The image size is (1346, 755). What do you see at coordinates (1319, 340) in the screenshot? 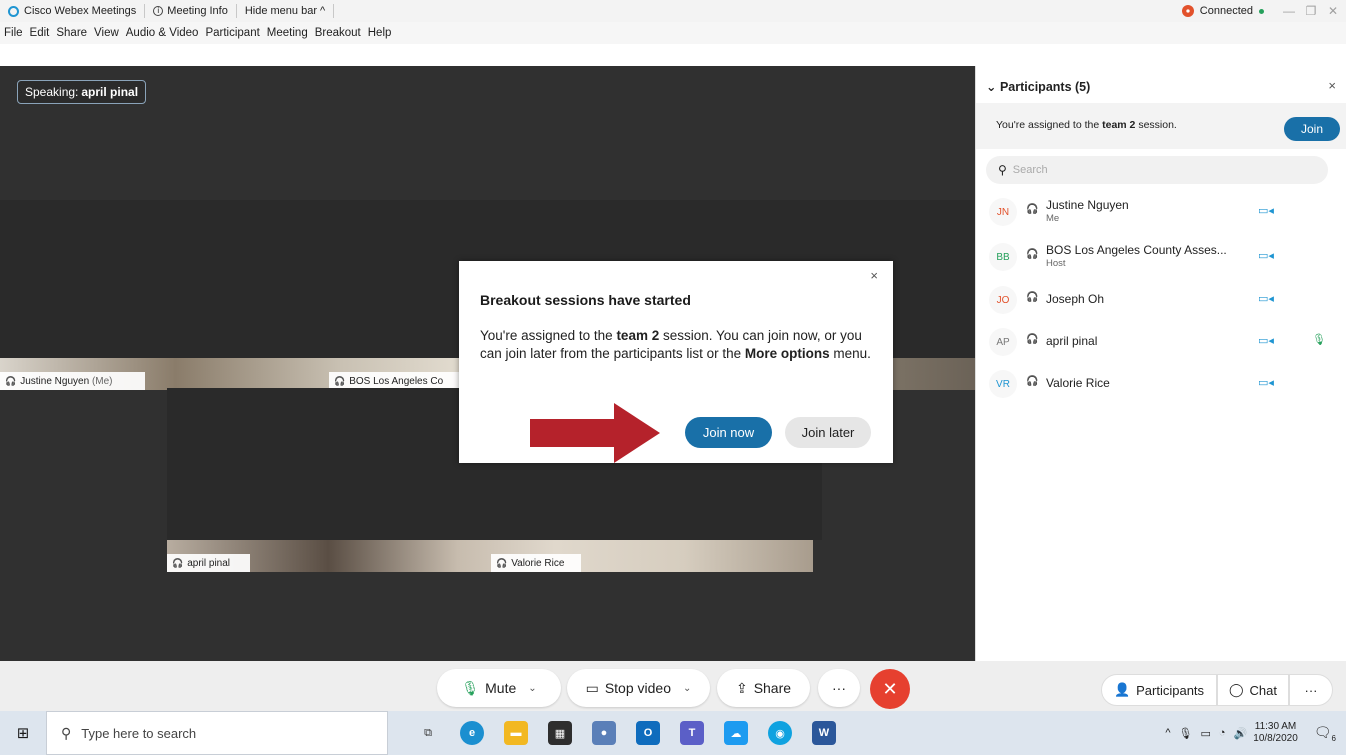
I see `microphone-icon: 🎙` at bounding box center [1319, 340].